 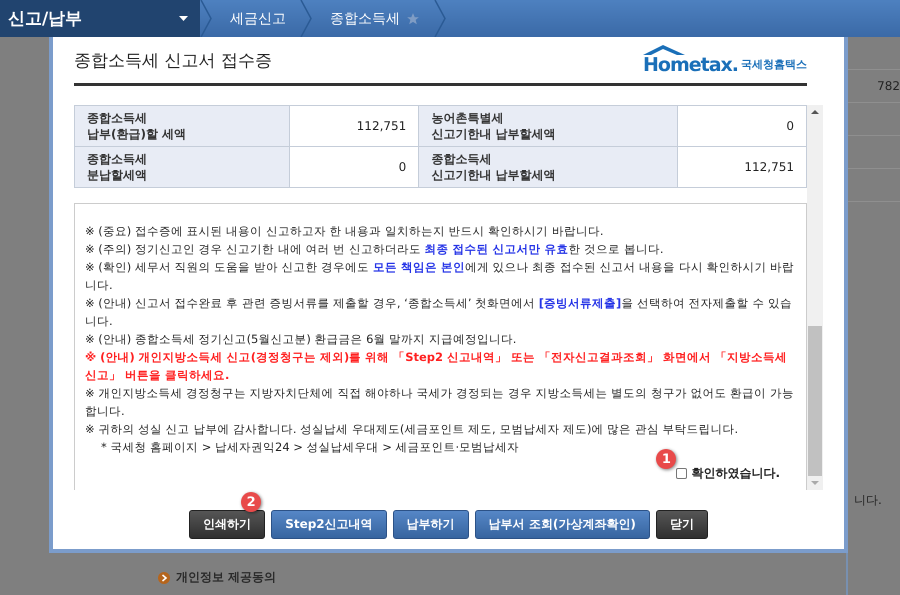 I want to click on section-title: 신고/납부, so click(x=45, y=19).